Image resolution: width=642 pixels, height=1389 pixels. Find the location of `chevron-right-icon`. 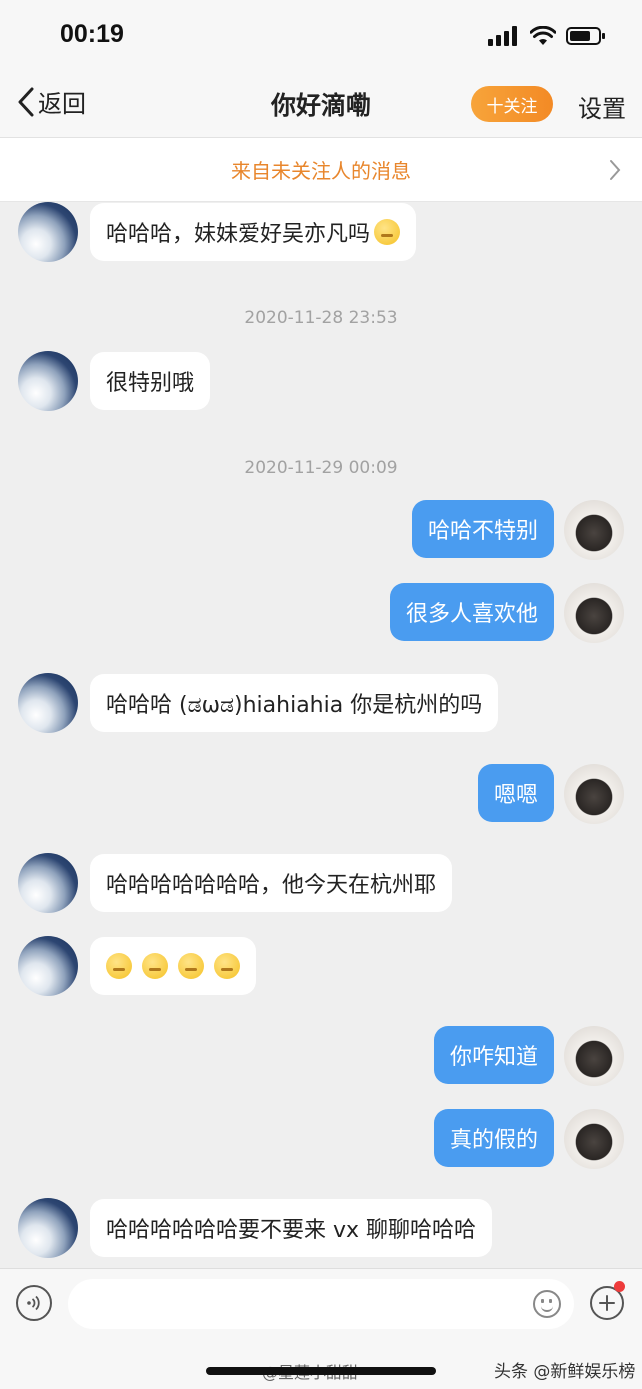

chevron-right-icon is located at coordinates (615, 170).